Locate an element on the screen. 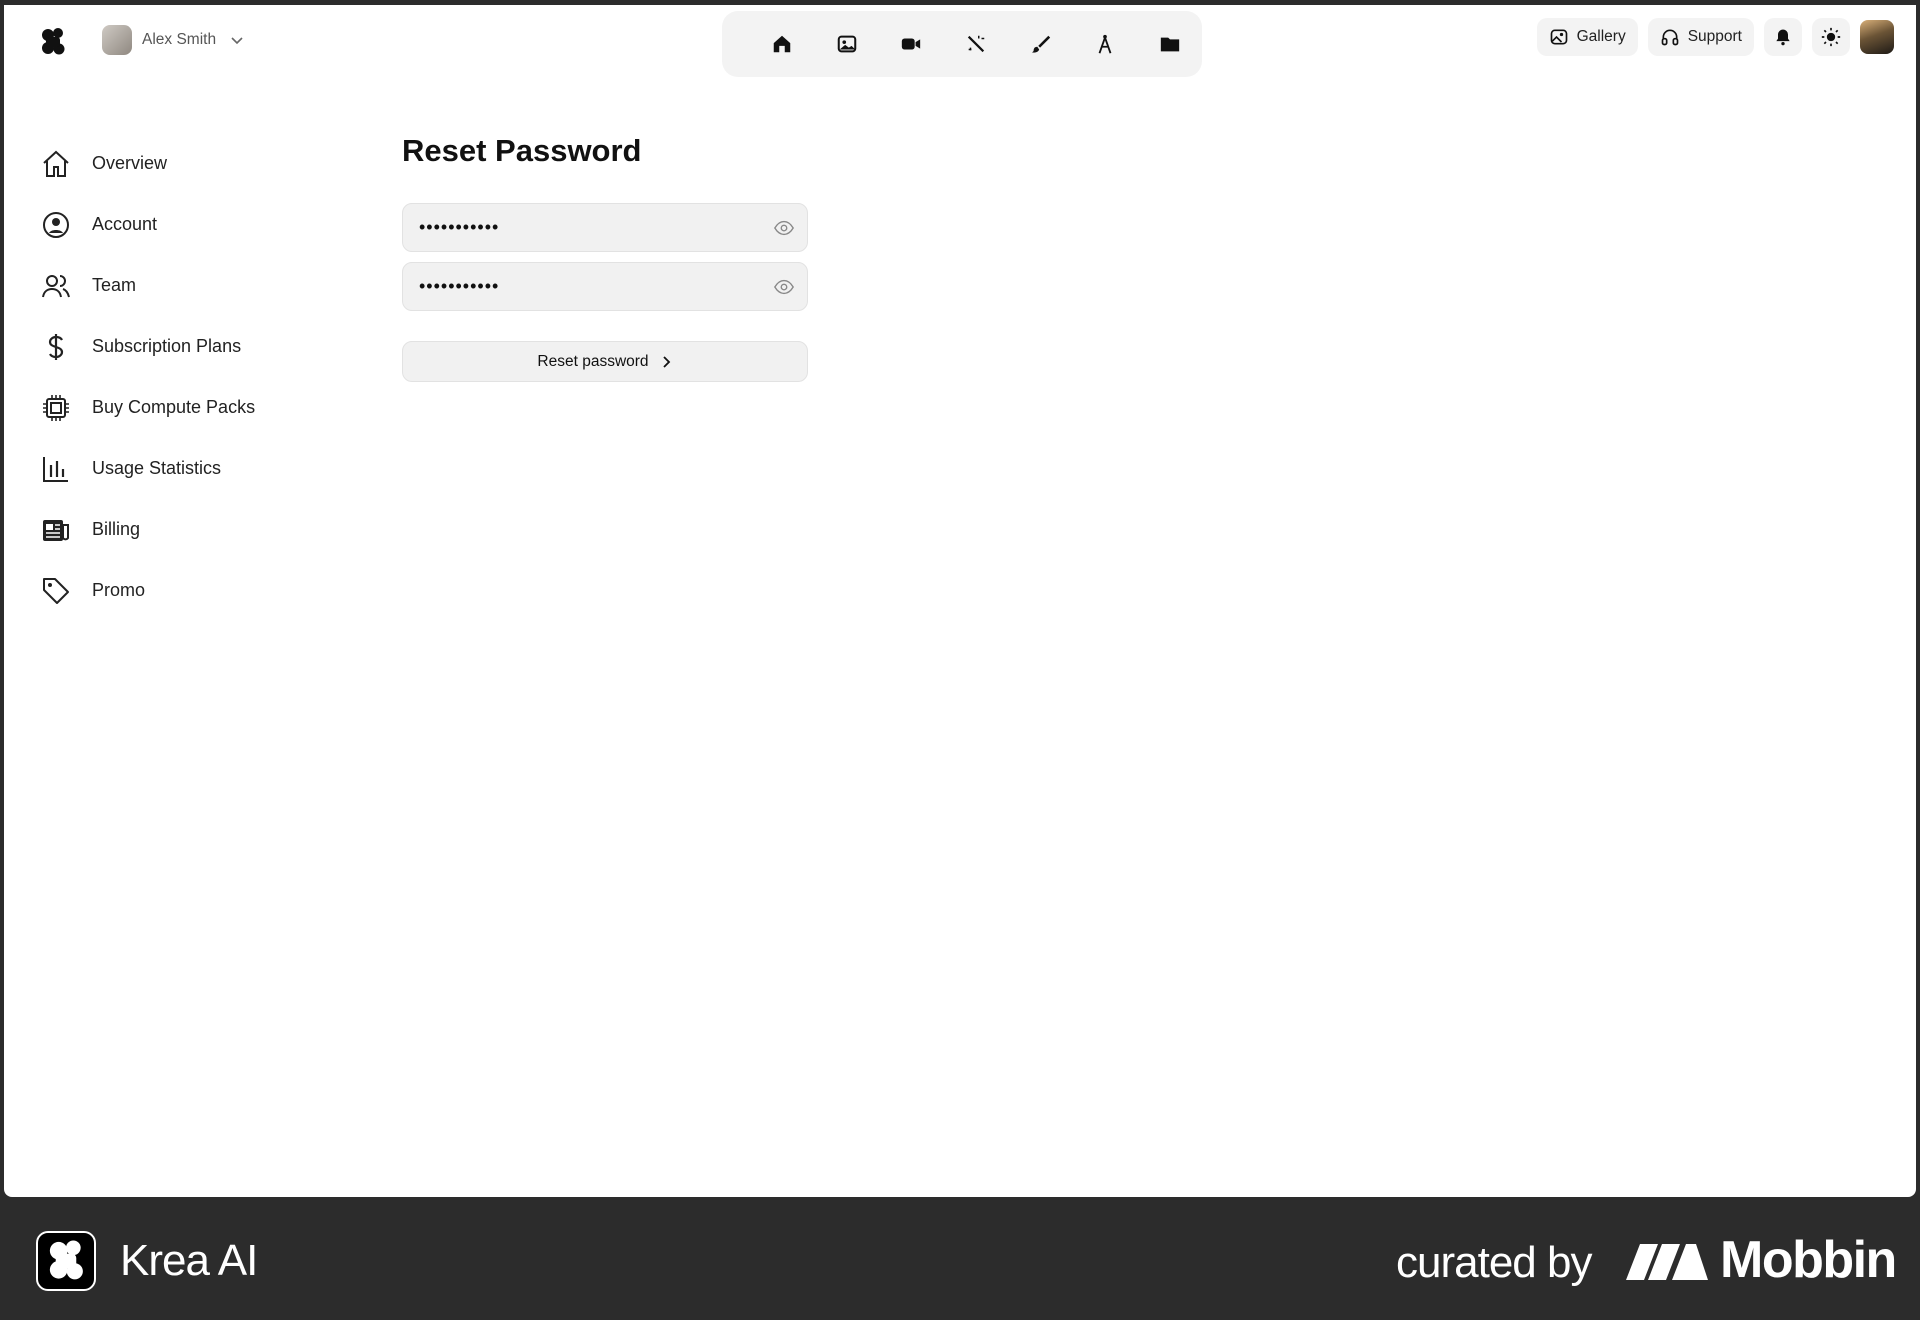 The image size is (1920, 1320). realtime-tool-button is located at coordinates (1040, 44).